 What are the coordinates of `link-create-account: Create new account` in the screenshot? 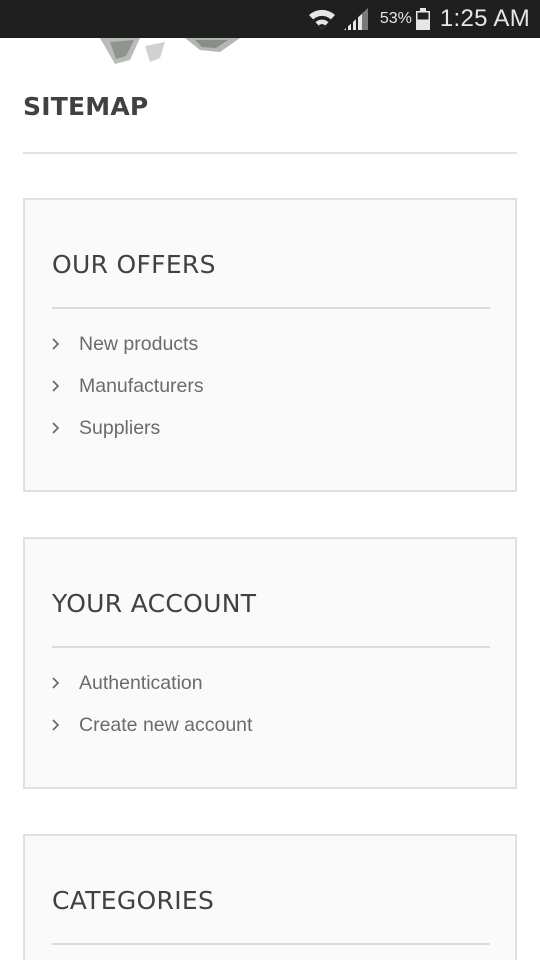 It's located at (151, 725).